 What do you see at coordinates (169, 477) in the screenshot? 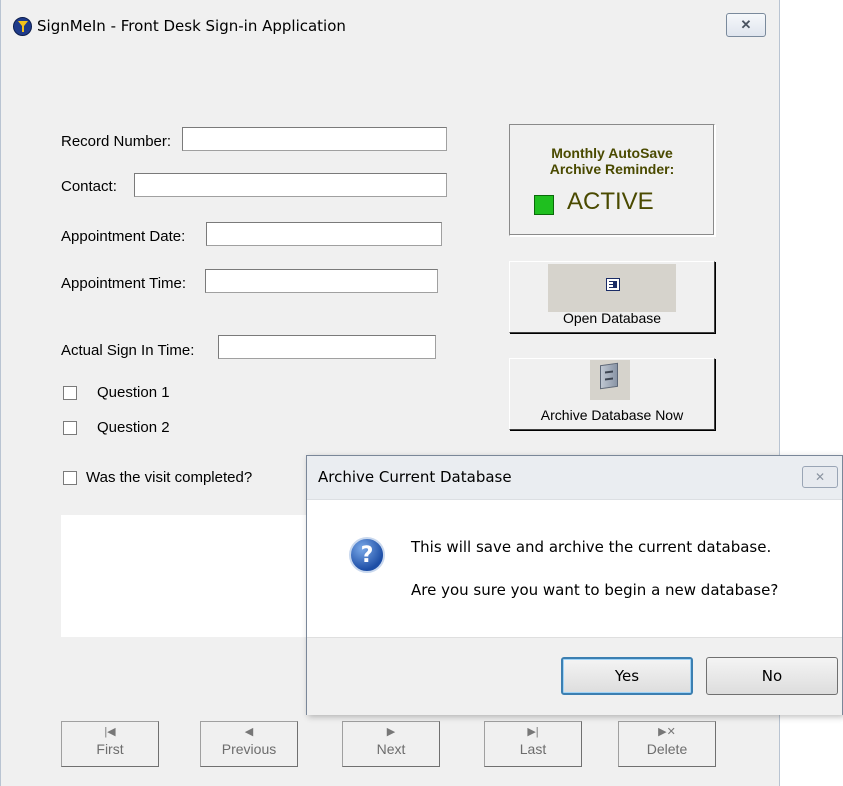
I see `visit-completed-label: Was the visit completed?` at bounding box center [169, 477].